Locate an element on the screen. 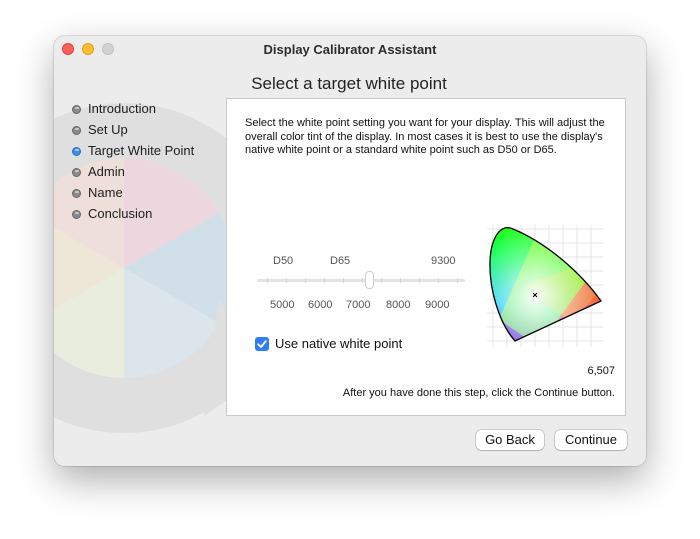 Image resolution: width=700 pixels, height=539 pixels. step-introduction: Introduction is located at coordinates (152, 110).